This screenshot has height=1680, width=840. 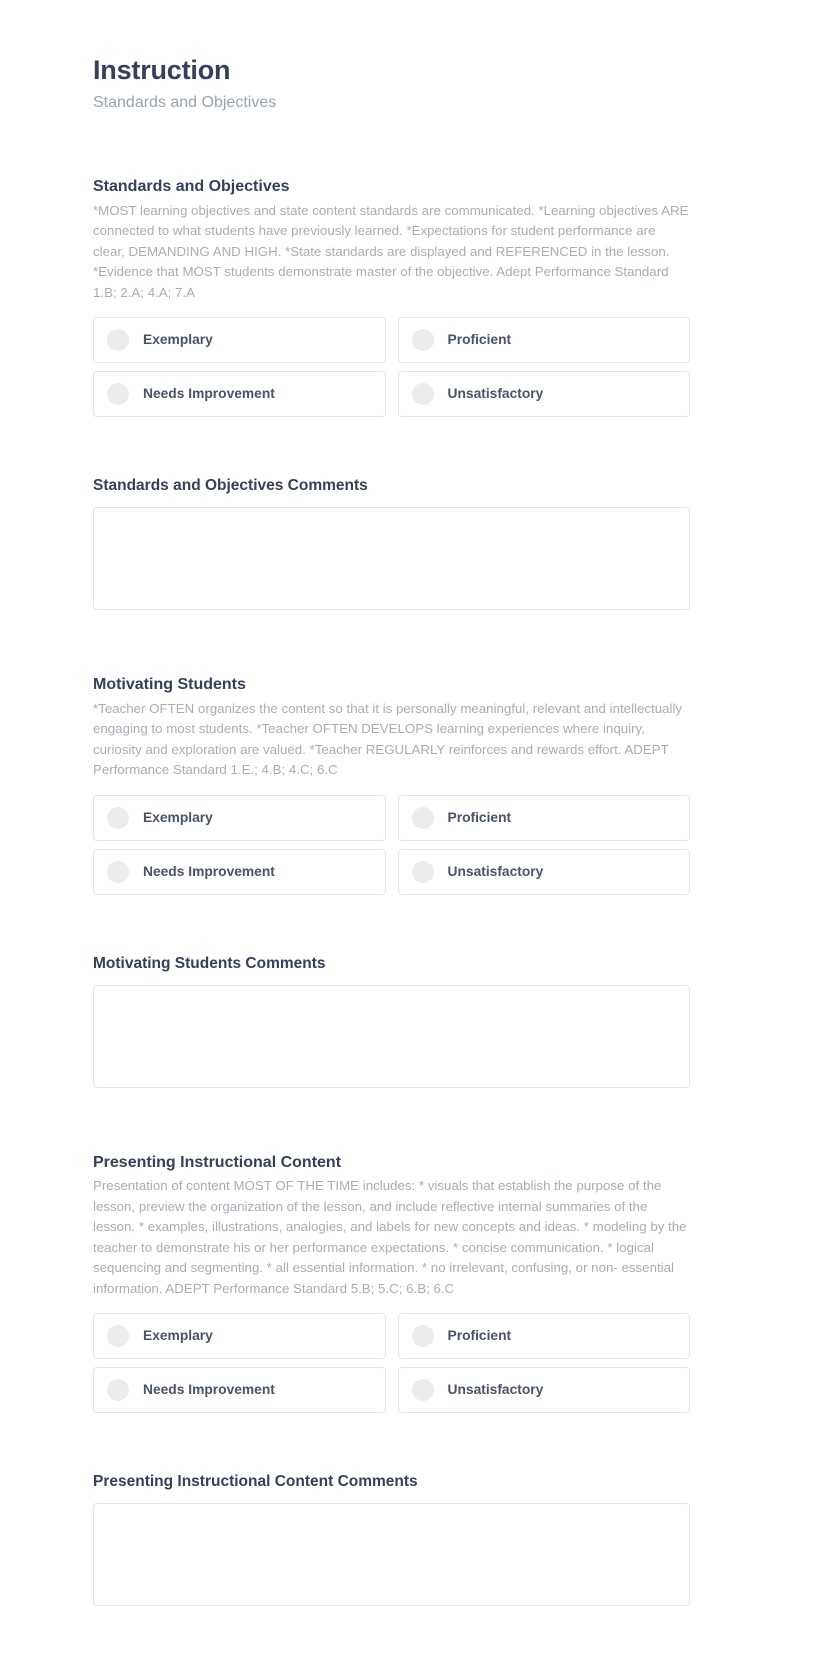 I want to click on comments-block-motivating-students: Motivating Students Comments, so click(x=391, y=1021).